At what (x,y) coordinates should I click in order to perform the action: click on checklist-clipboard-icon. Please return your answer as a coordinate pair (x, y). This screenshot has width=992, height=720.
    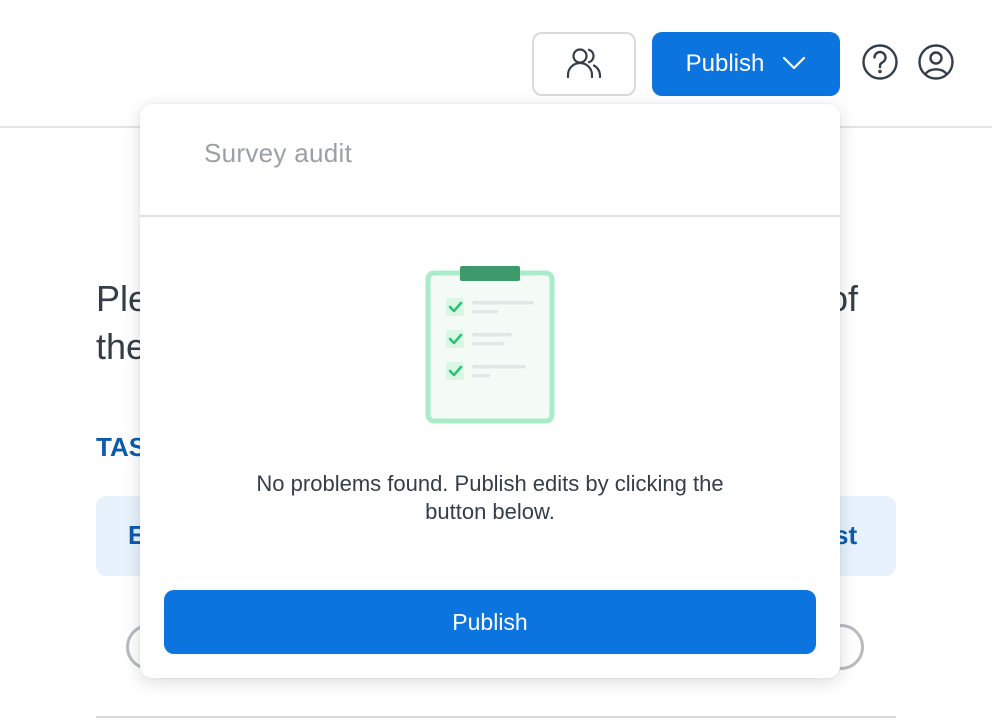
    Looking at the image, I should click on (490, 345).